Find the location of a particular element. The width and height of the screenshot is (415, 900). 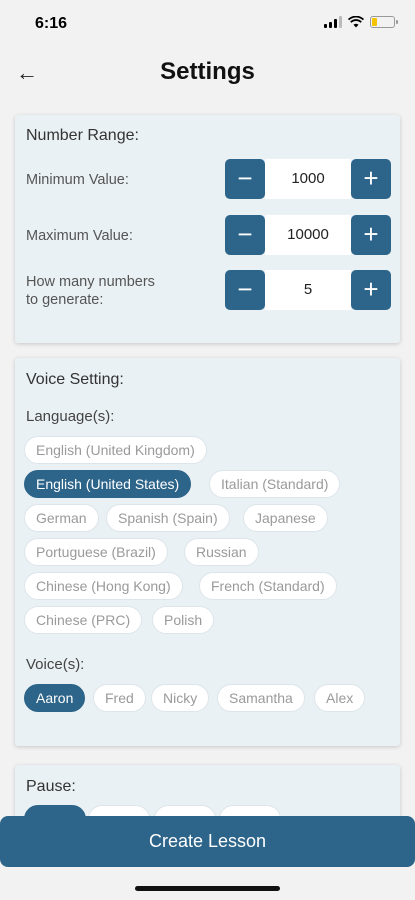

status-time: 6:16 is located at coordinates (51, 23).